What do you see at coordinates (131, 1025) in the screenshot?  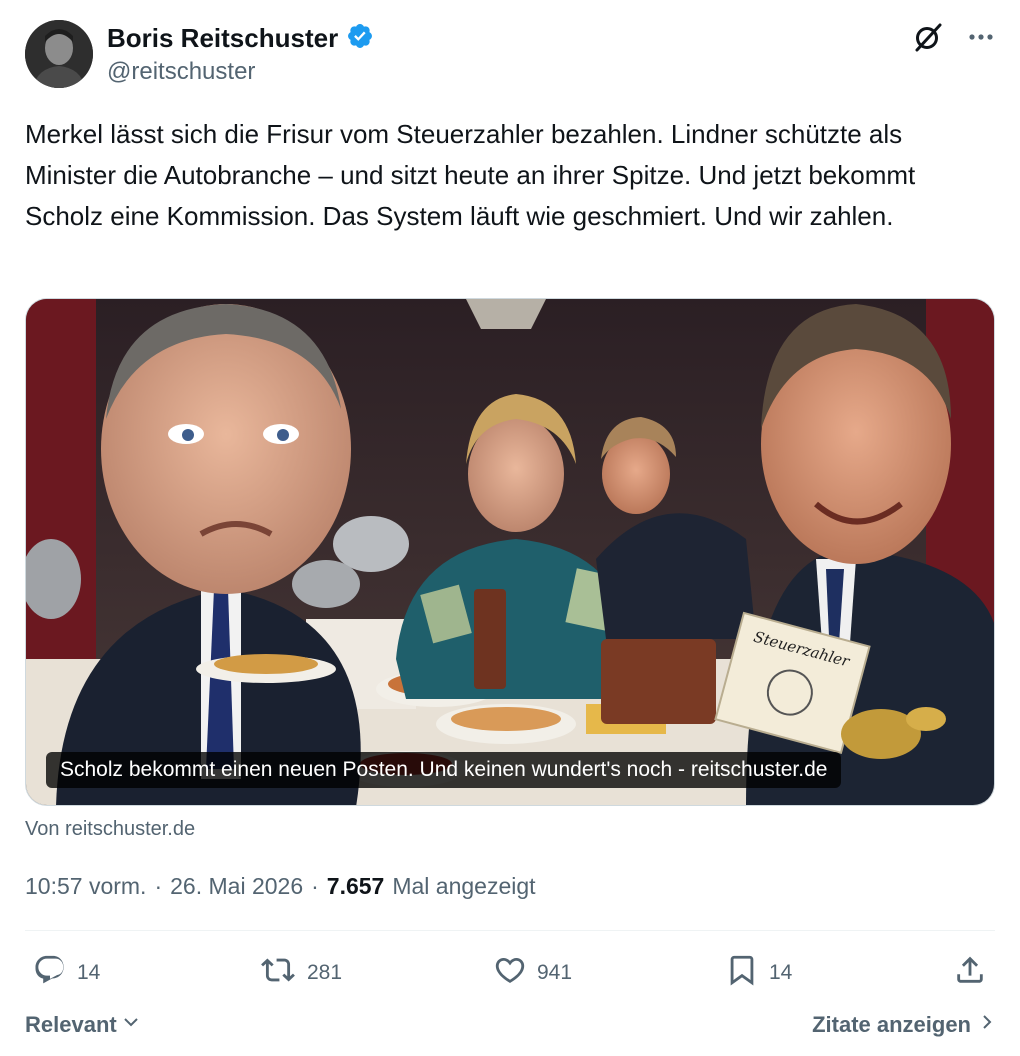 I see `chevron-down-icon` at bounding box center [131, 1025].